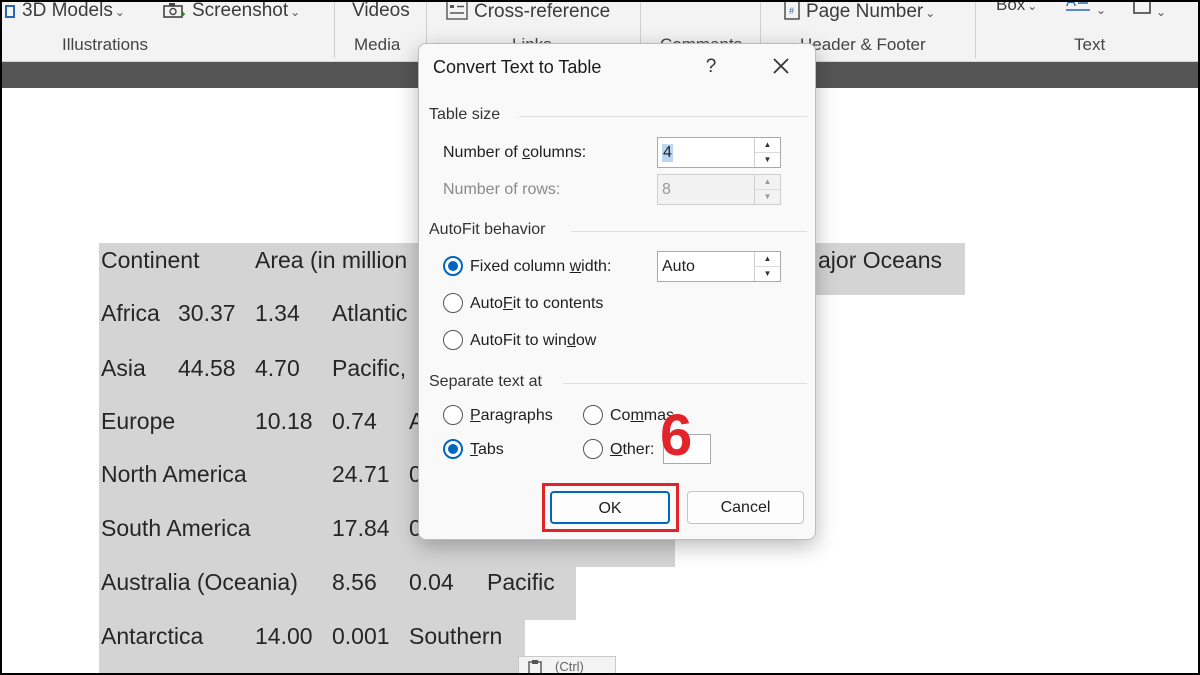 This screenshot has height=675, width=1200. I want to click on label-text: abs, so click(491, 449).